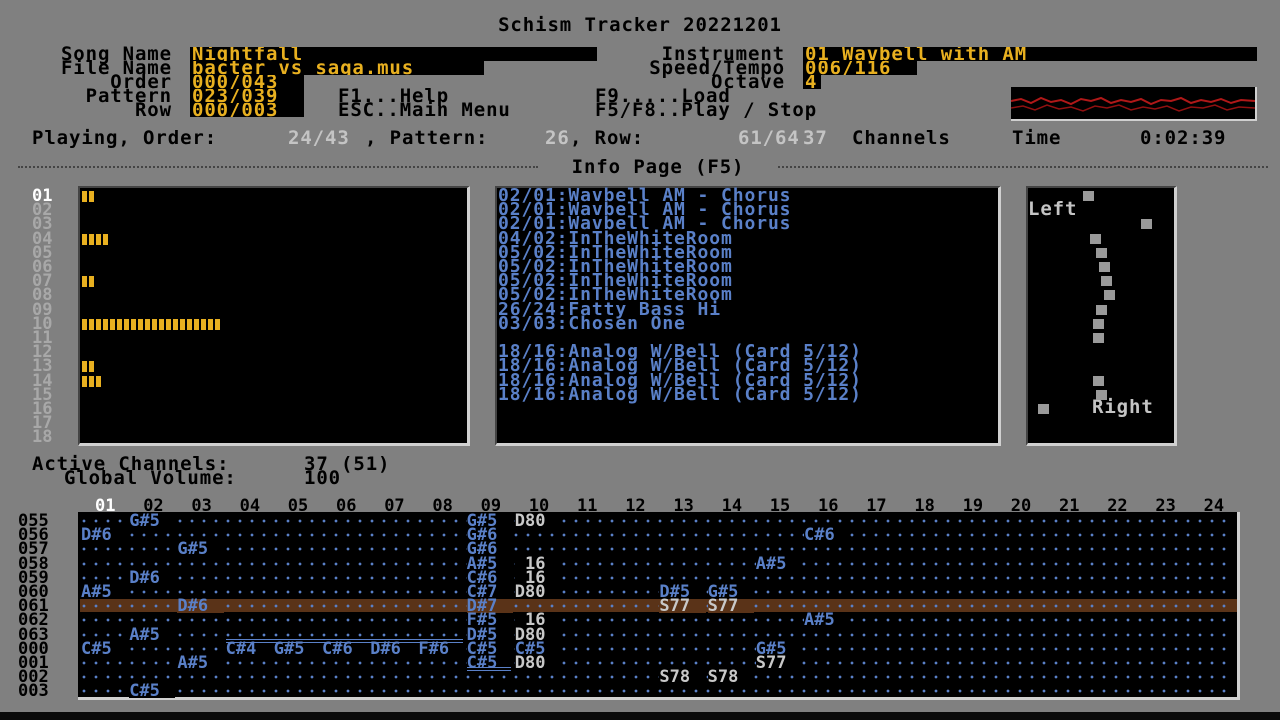  I want to click on octave-field: 4, so click(812, 82).